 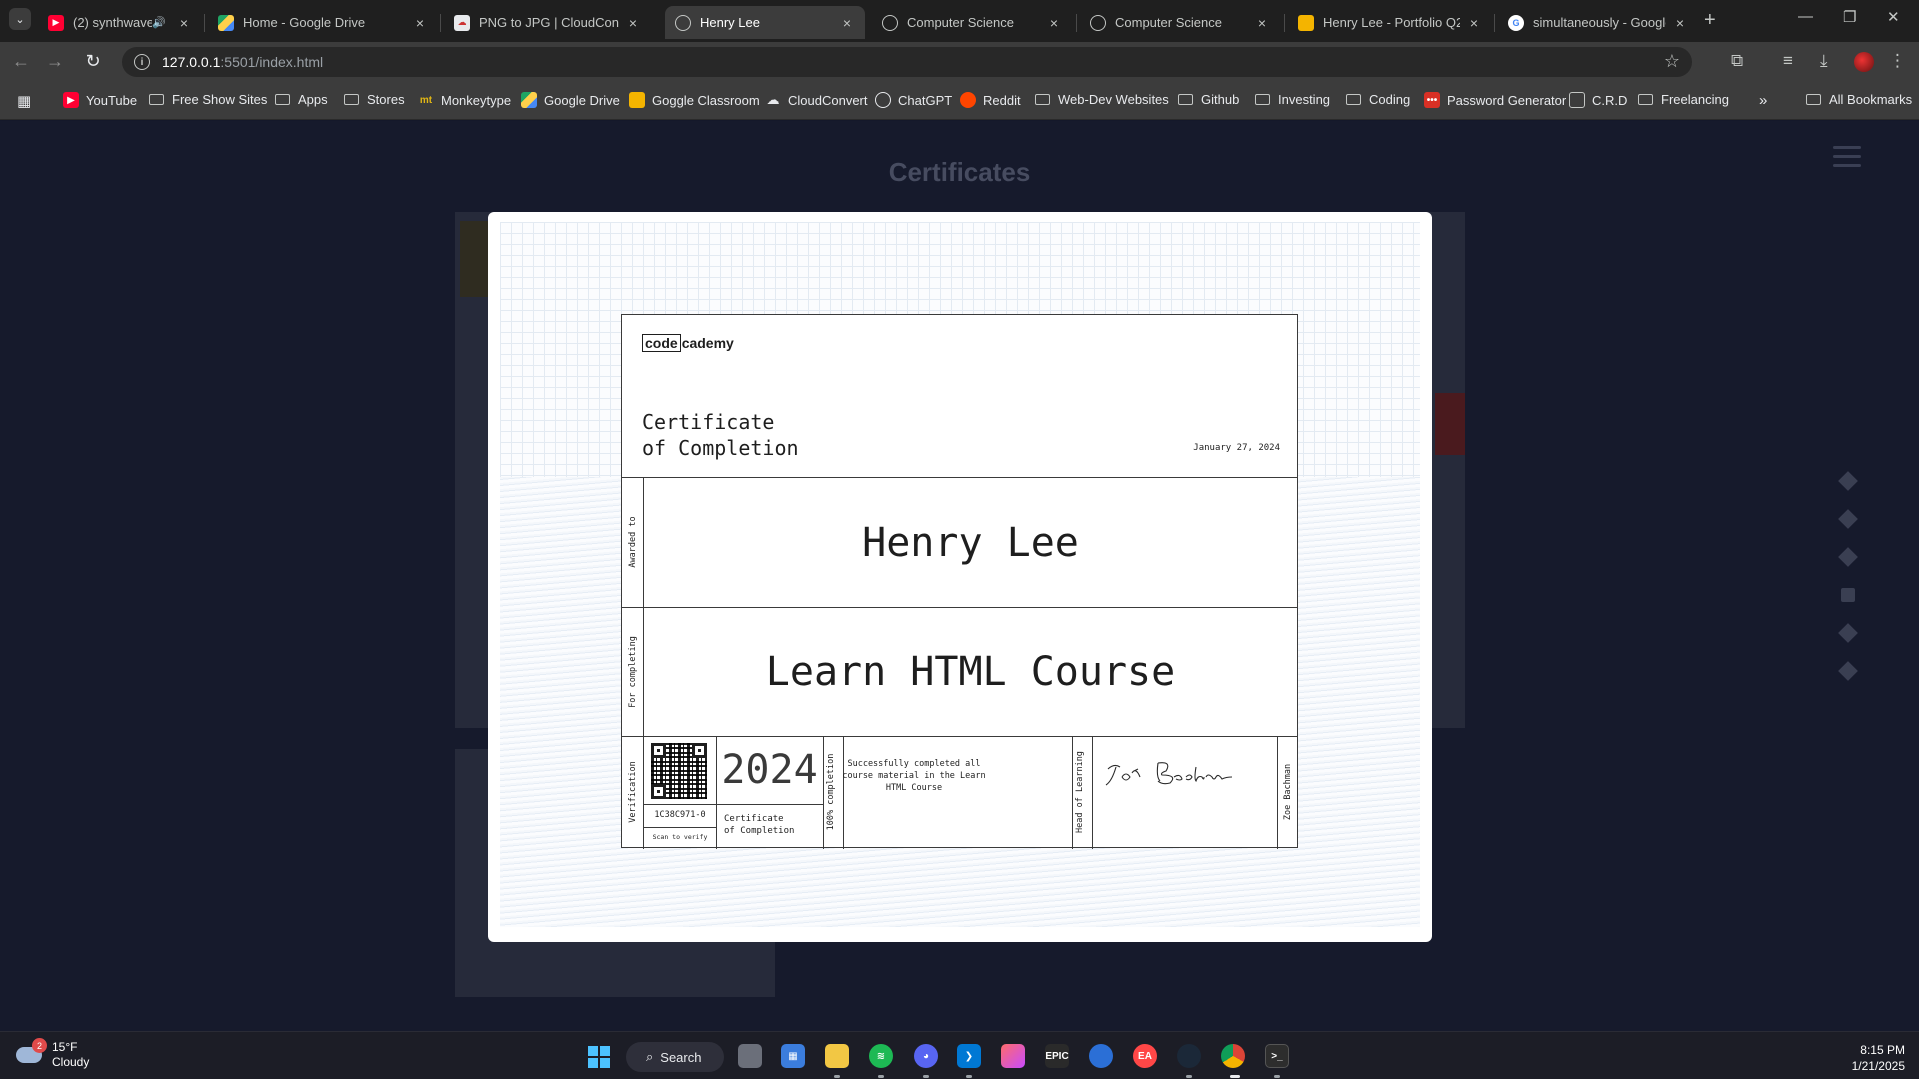 I want to click on bookmark-youtube: ▶ YouTube, so click(x=100, y=100).